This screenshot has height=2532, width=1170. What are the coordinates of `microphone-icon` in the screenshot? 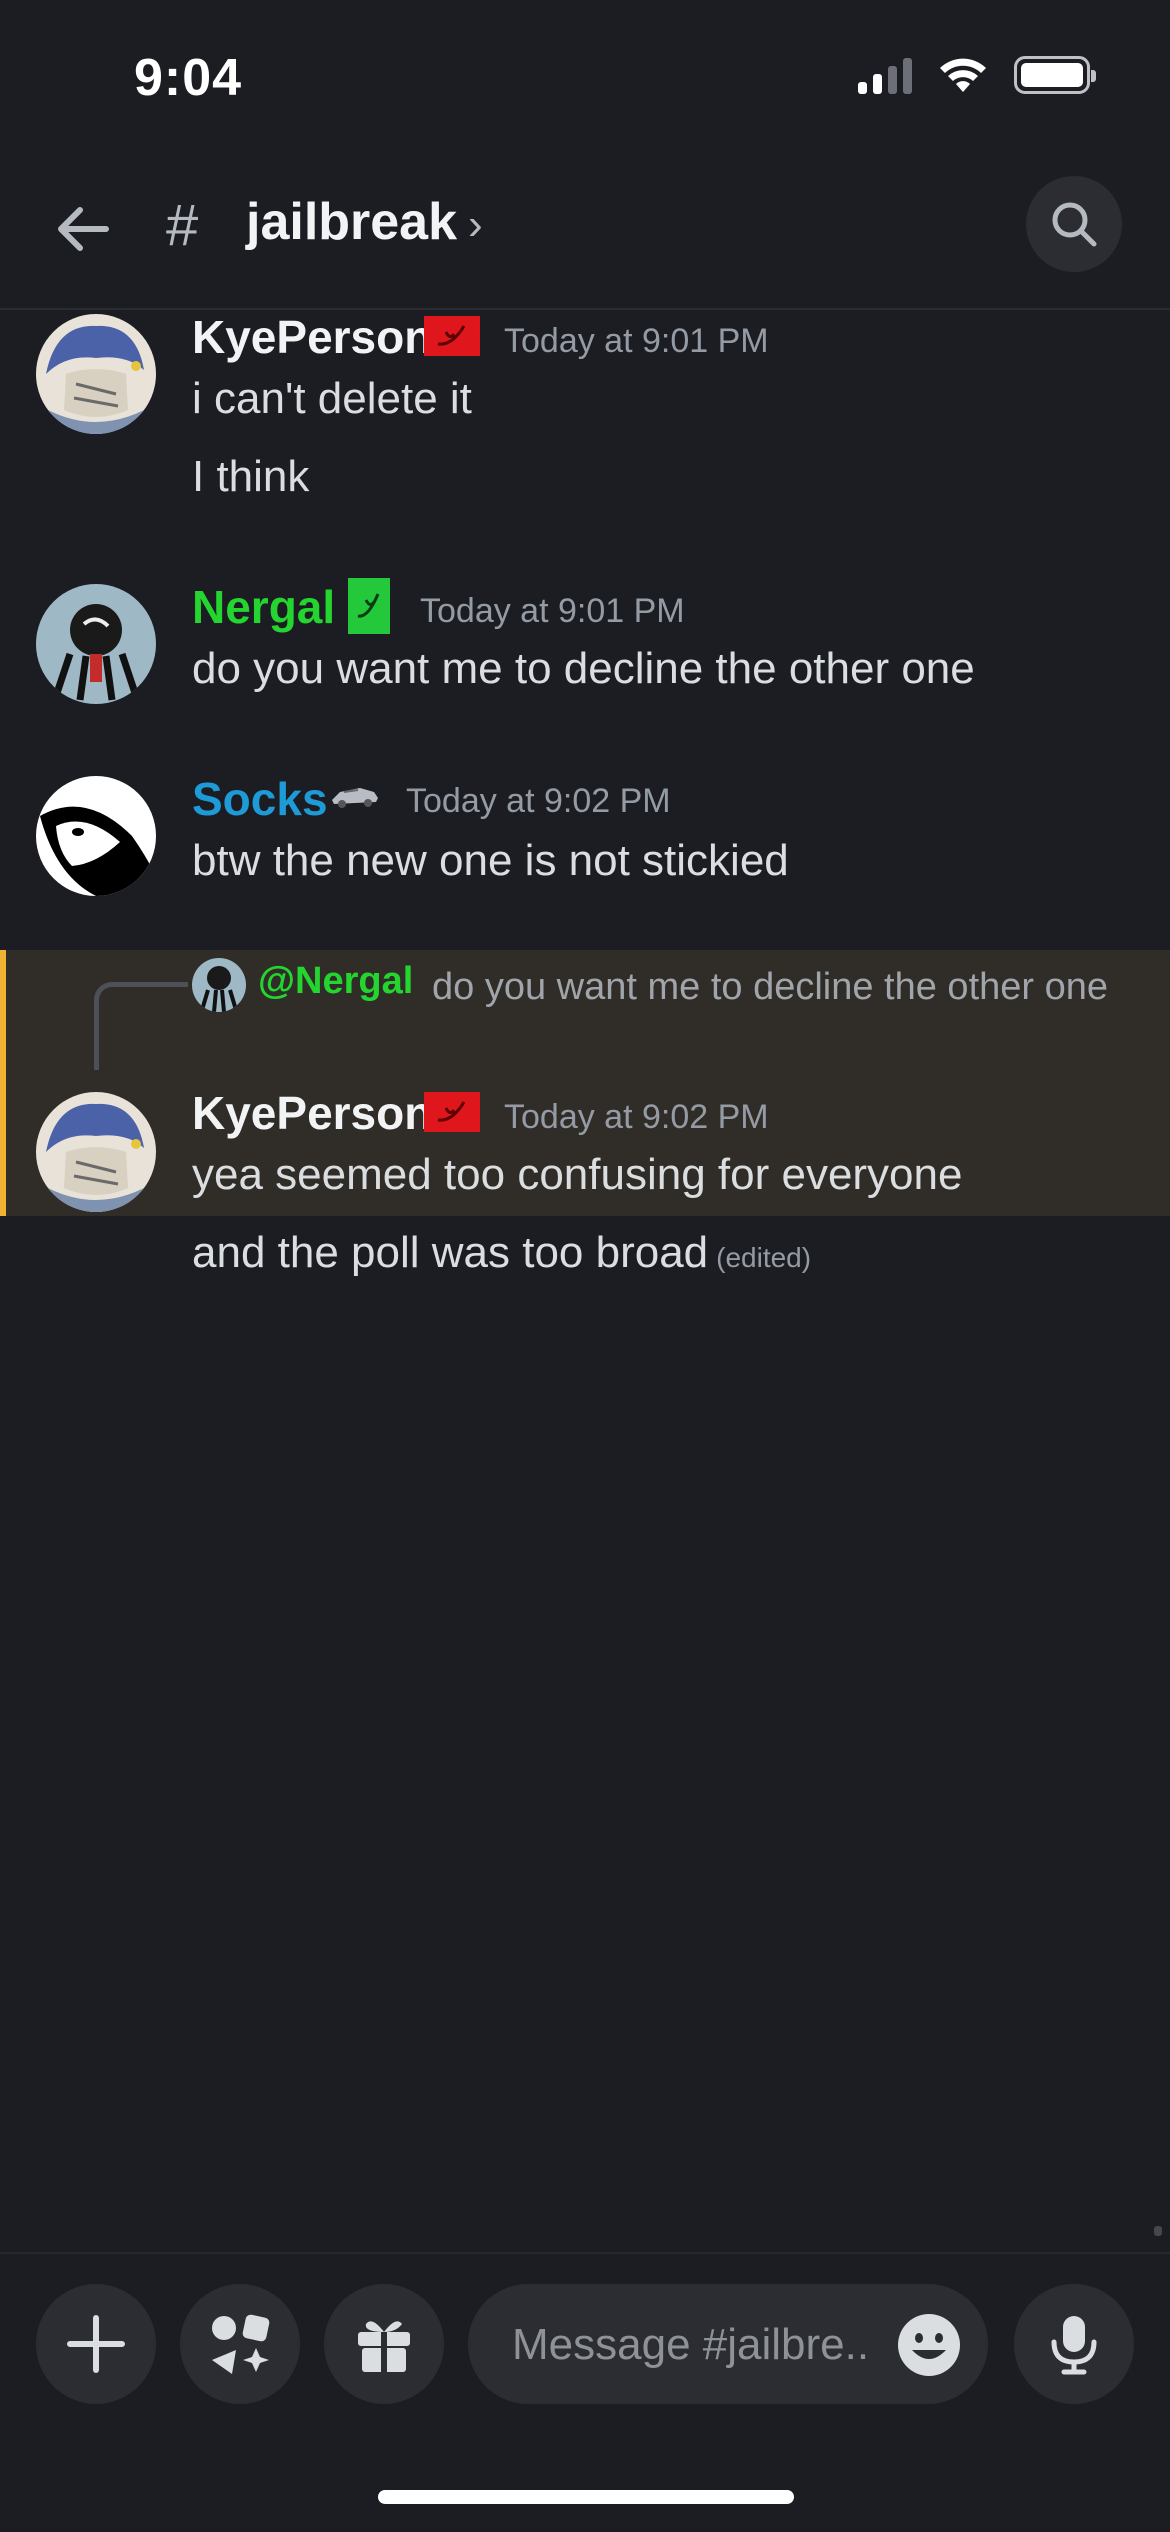 It's located at (1074, 2345).